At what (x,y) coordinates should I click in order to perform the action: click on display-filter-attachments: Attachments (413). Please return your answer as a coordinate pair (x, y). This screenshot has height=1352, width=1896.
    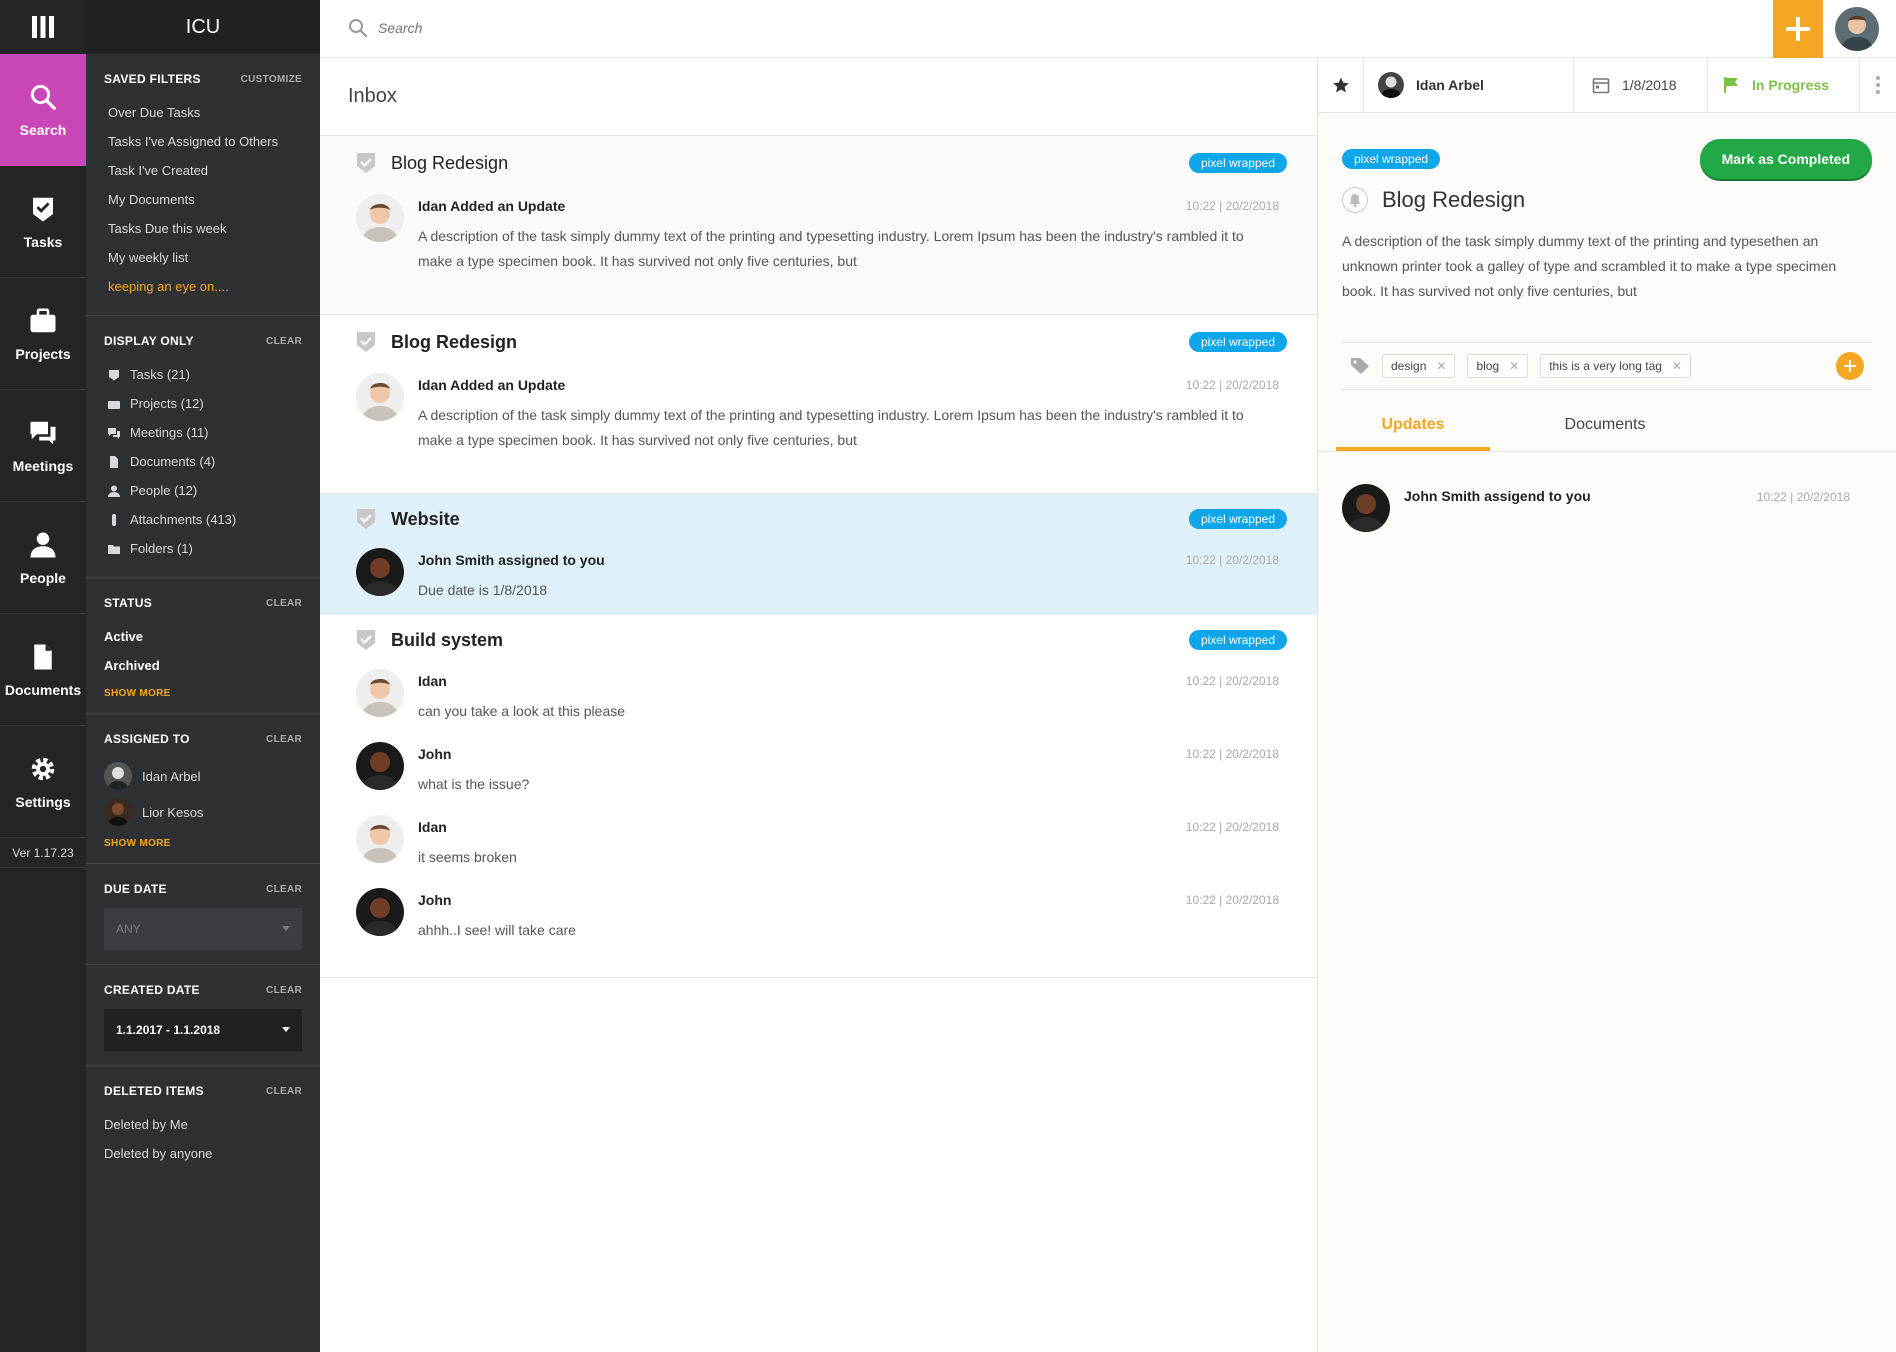
    Looking at the image, I should click on (203, 519).